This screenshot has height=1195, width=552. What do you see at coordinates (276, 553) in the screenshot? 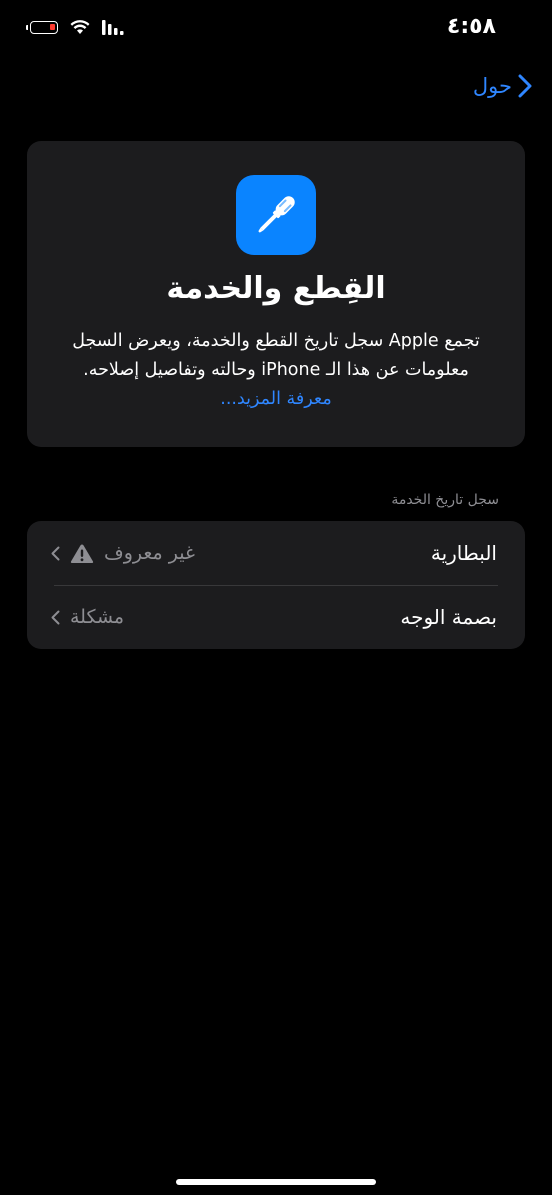
I see `list-item-battery: البطارية غير معروف` at bounding box center [276, 553].